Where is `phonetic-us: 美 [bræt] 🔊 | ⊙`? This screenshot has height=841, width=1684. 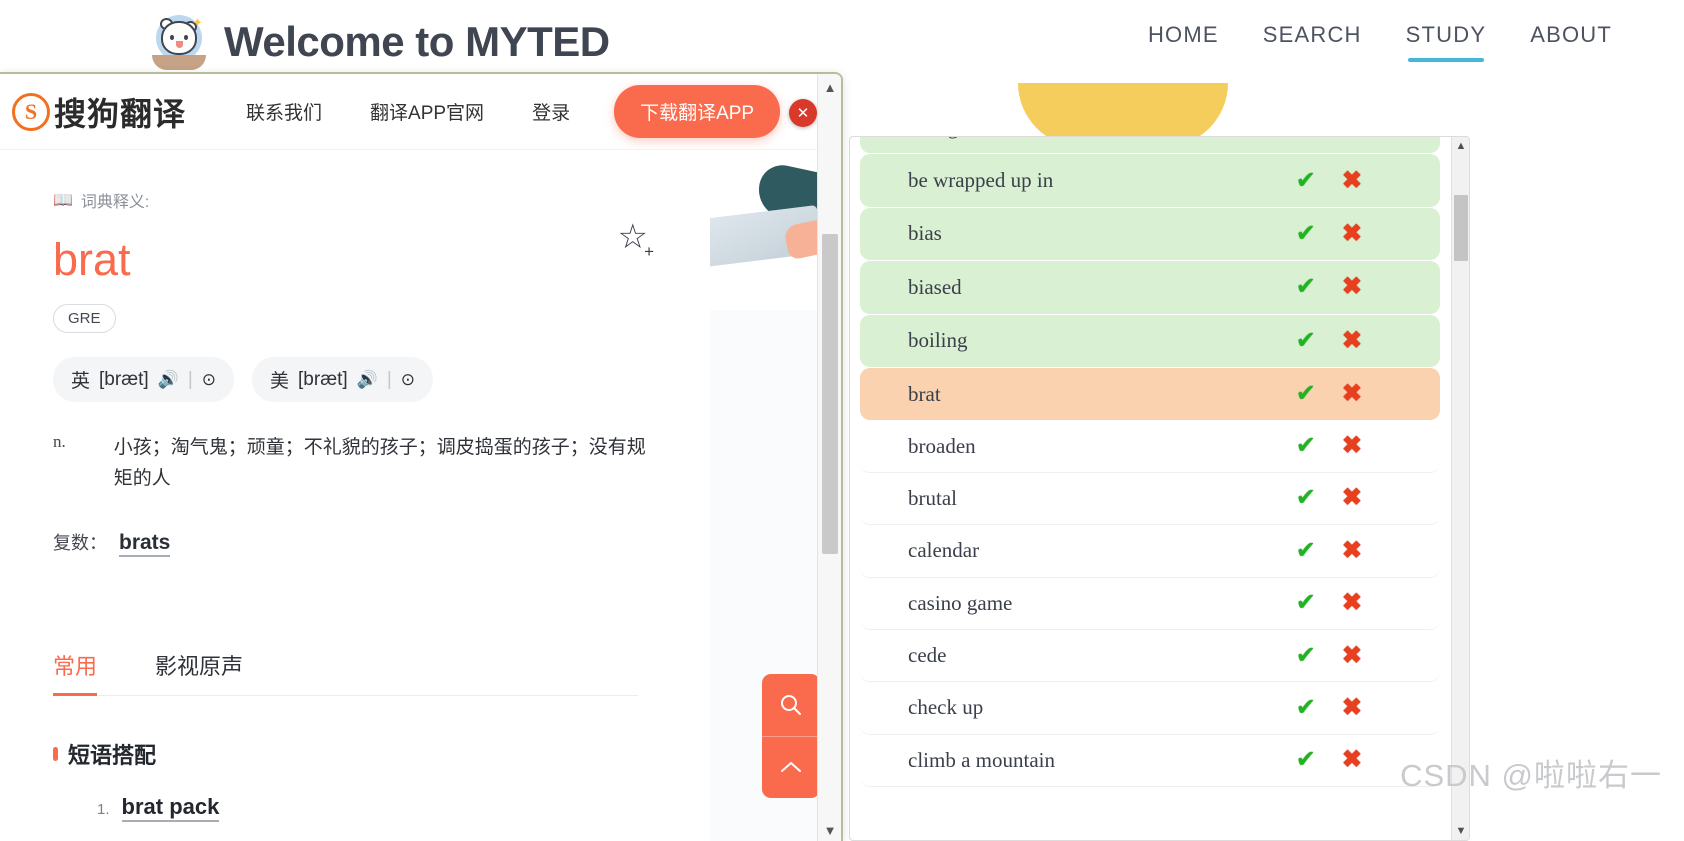
phonetic-us: 美 [bræt] 🔊 | ⊙ is located at coordinates (342, 379).